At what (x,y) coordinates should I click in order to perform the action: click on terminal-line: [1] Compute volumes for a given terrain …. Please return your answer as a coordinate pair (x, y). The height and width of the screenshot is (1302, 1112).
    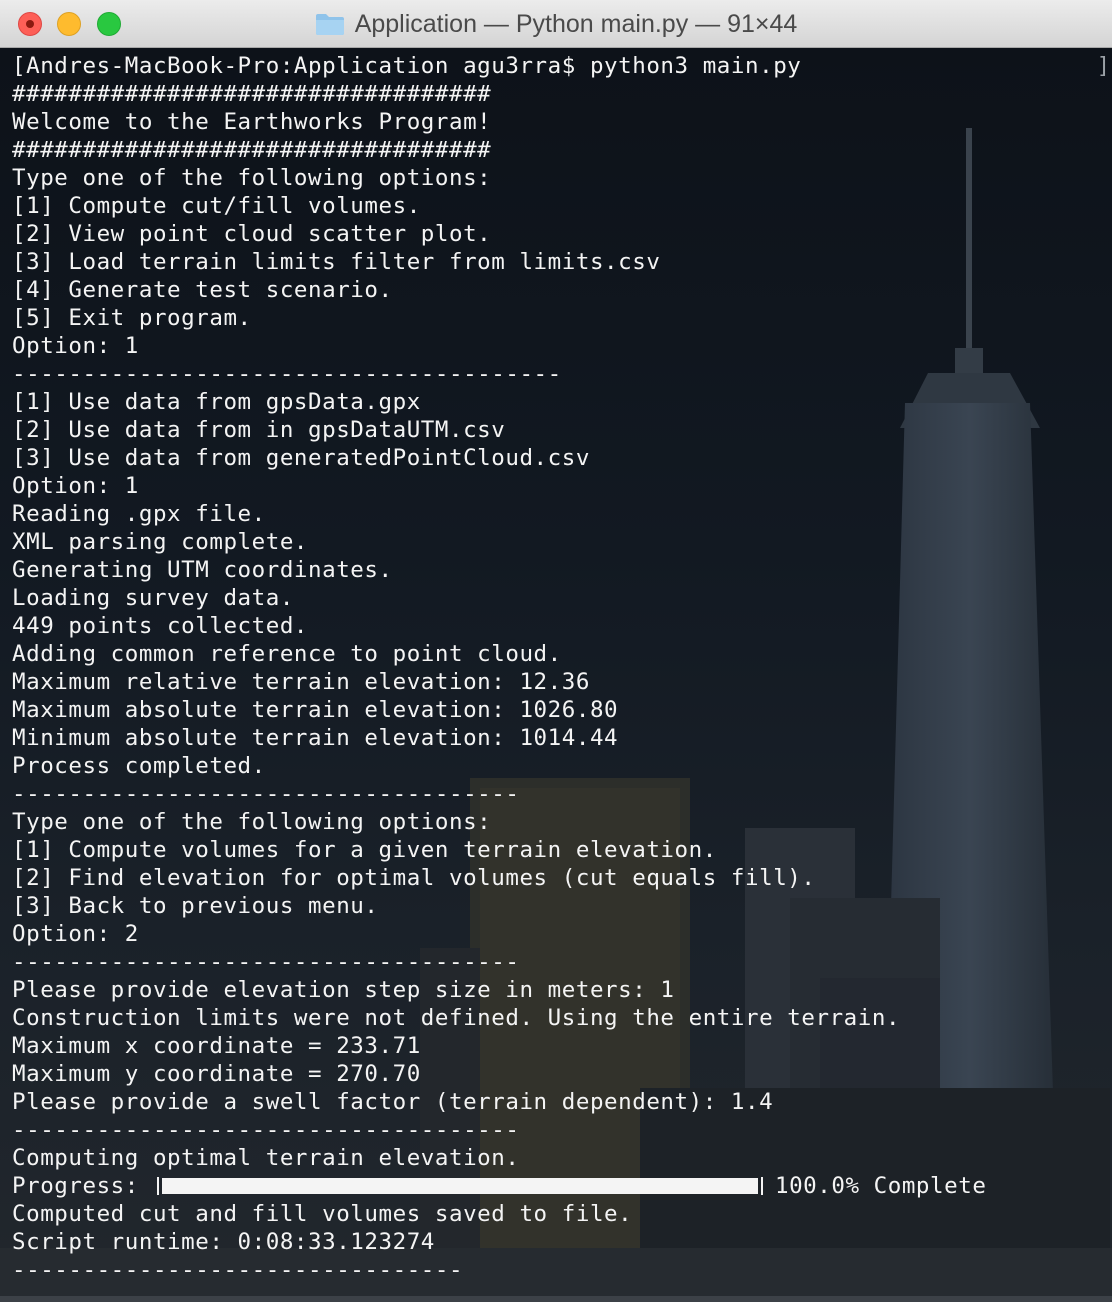
    Looking at the image, I should click on (364, 850).